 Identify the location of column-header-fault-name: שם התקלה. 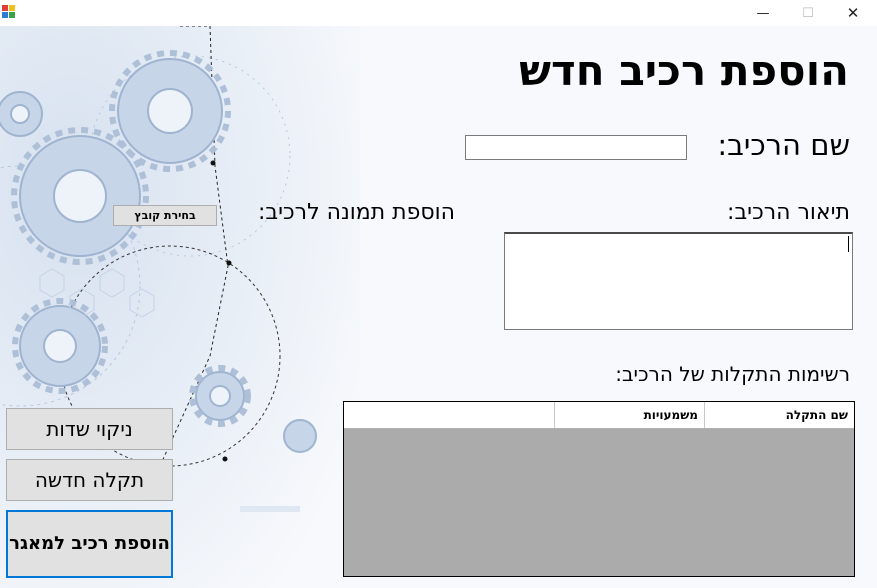
(779, 415).